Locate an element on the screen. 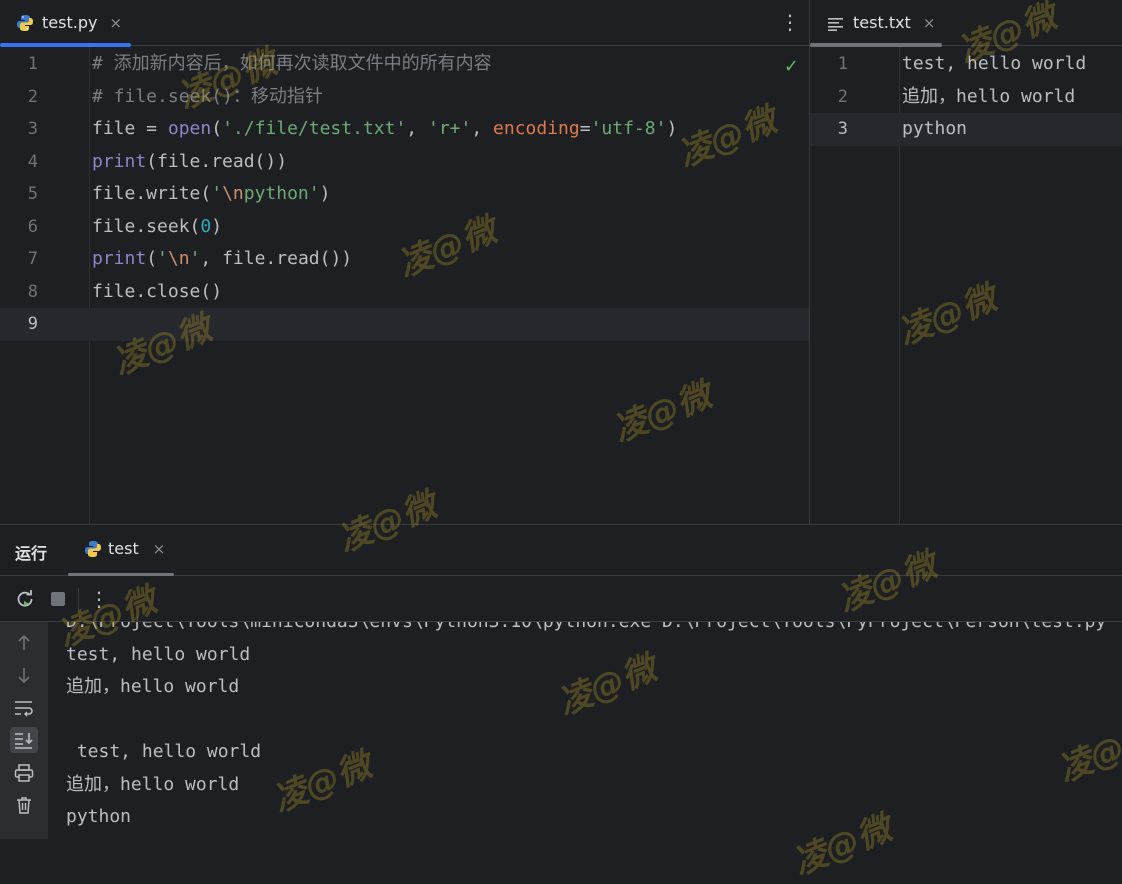 The width and height of the screenshot is (1122, 884). arrow-down-icon is located at coordinates (24, 675).